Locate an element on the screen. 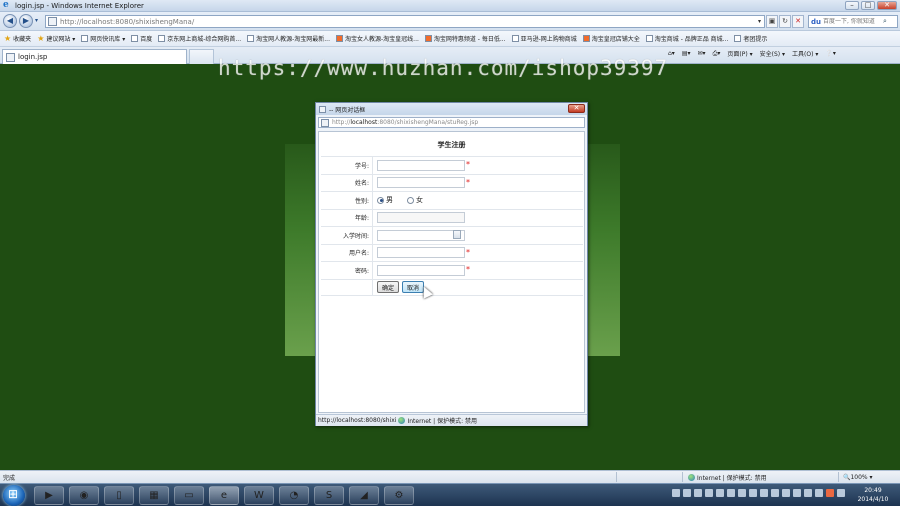 This screenshot has height=506, width=900. student-no-input is located at coordinates (421, 165).